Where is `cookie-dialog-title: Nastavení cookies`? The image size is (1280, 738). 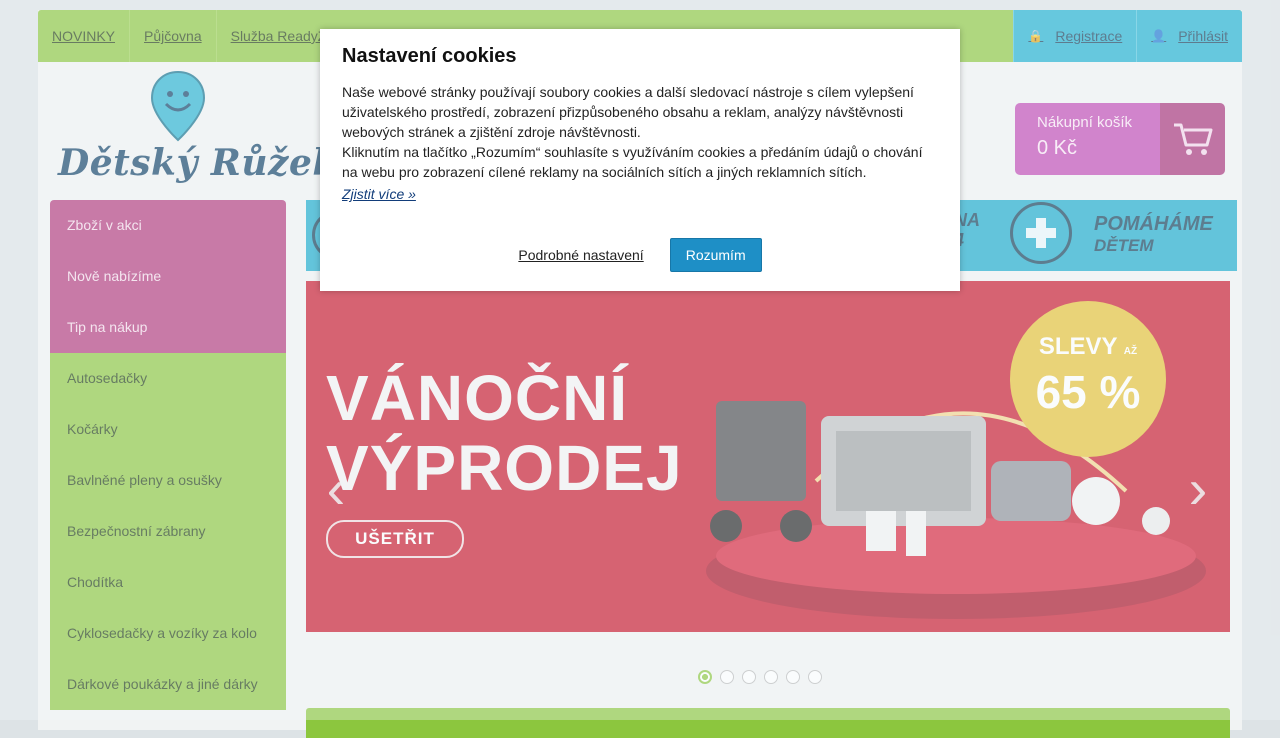
cookie-dialog-title: Nastavení cookies is located at coordinates (429, 56).